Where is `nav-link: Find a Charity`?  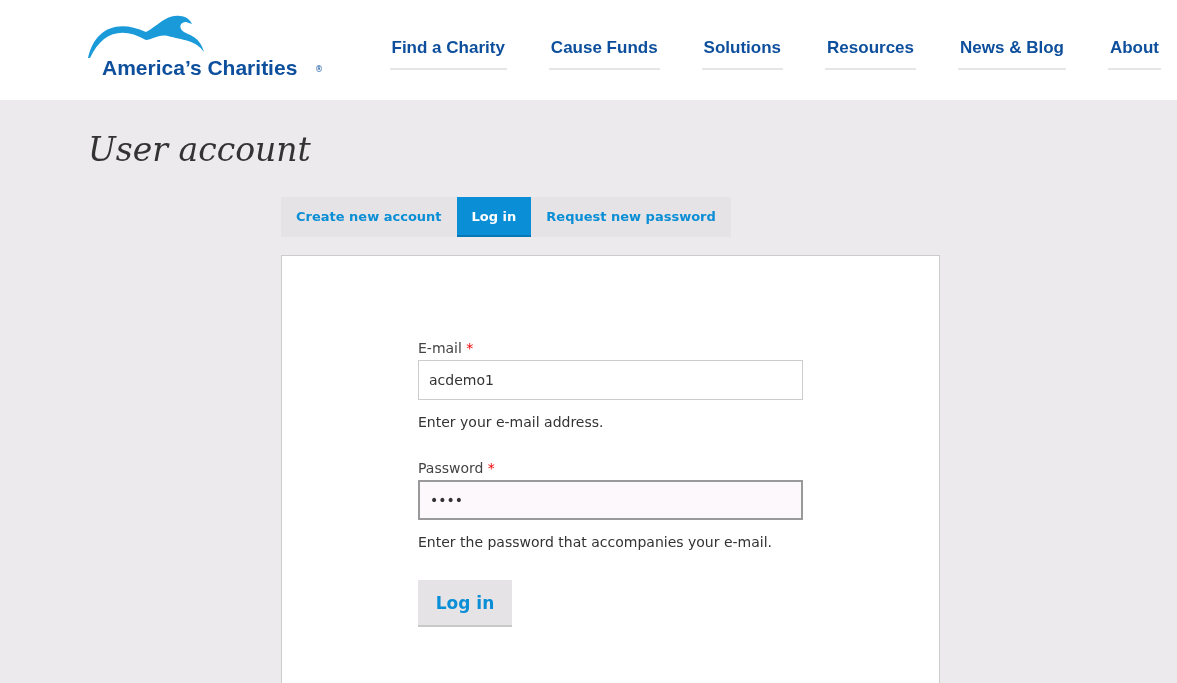 nav-link: Find a Charity is located at coordinates (448, 54).